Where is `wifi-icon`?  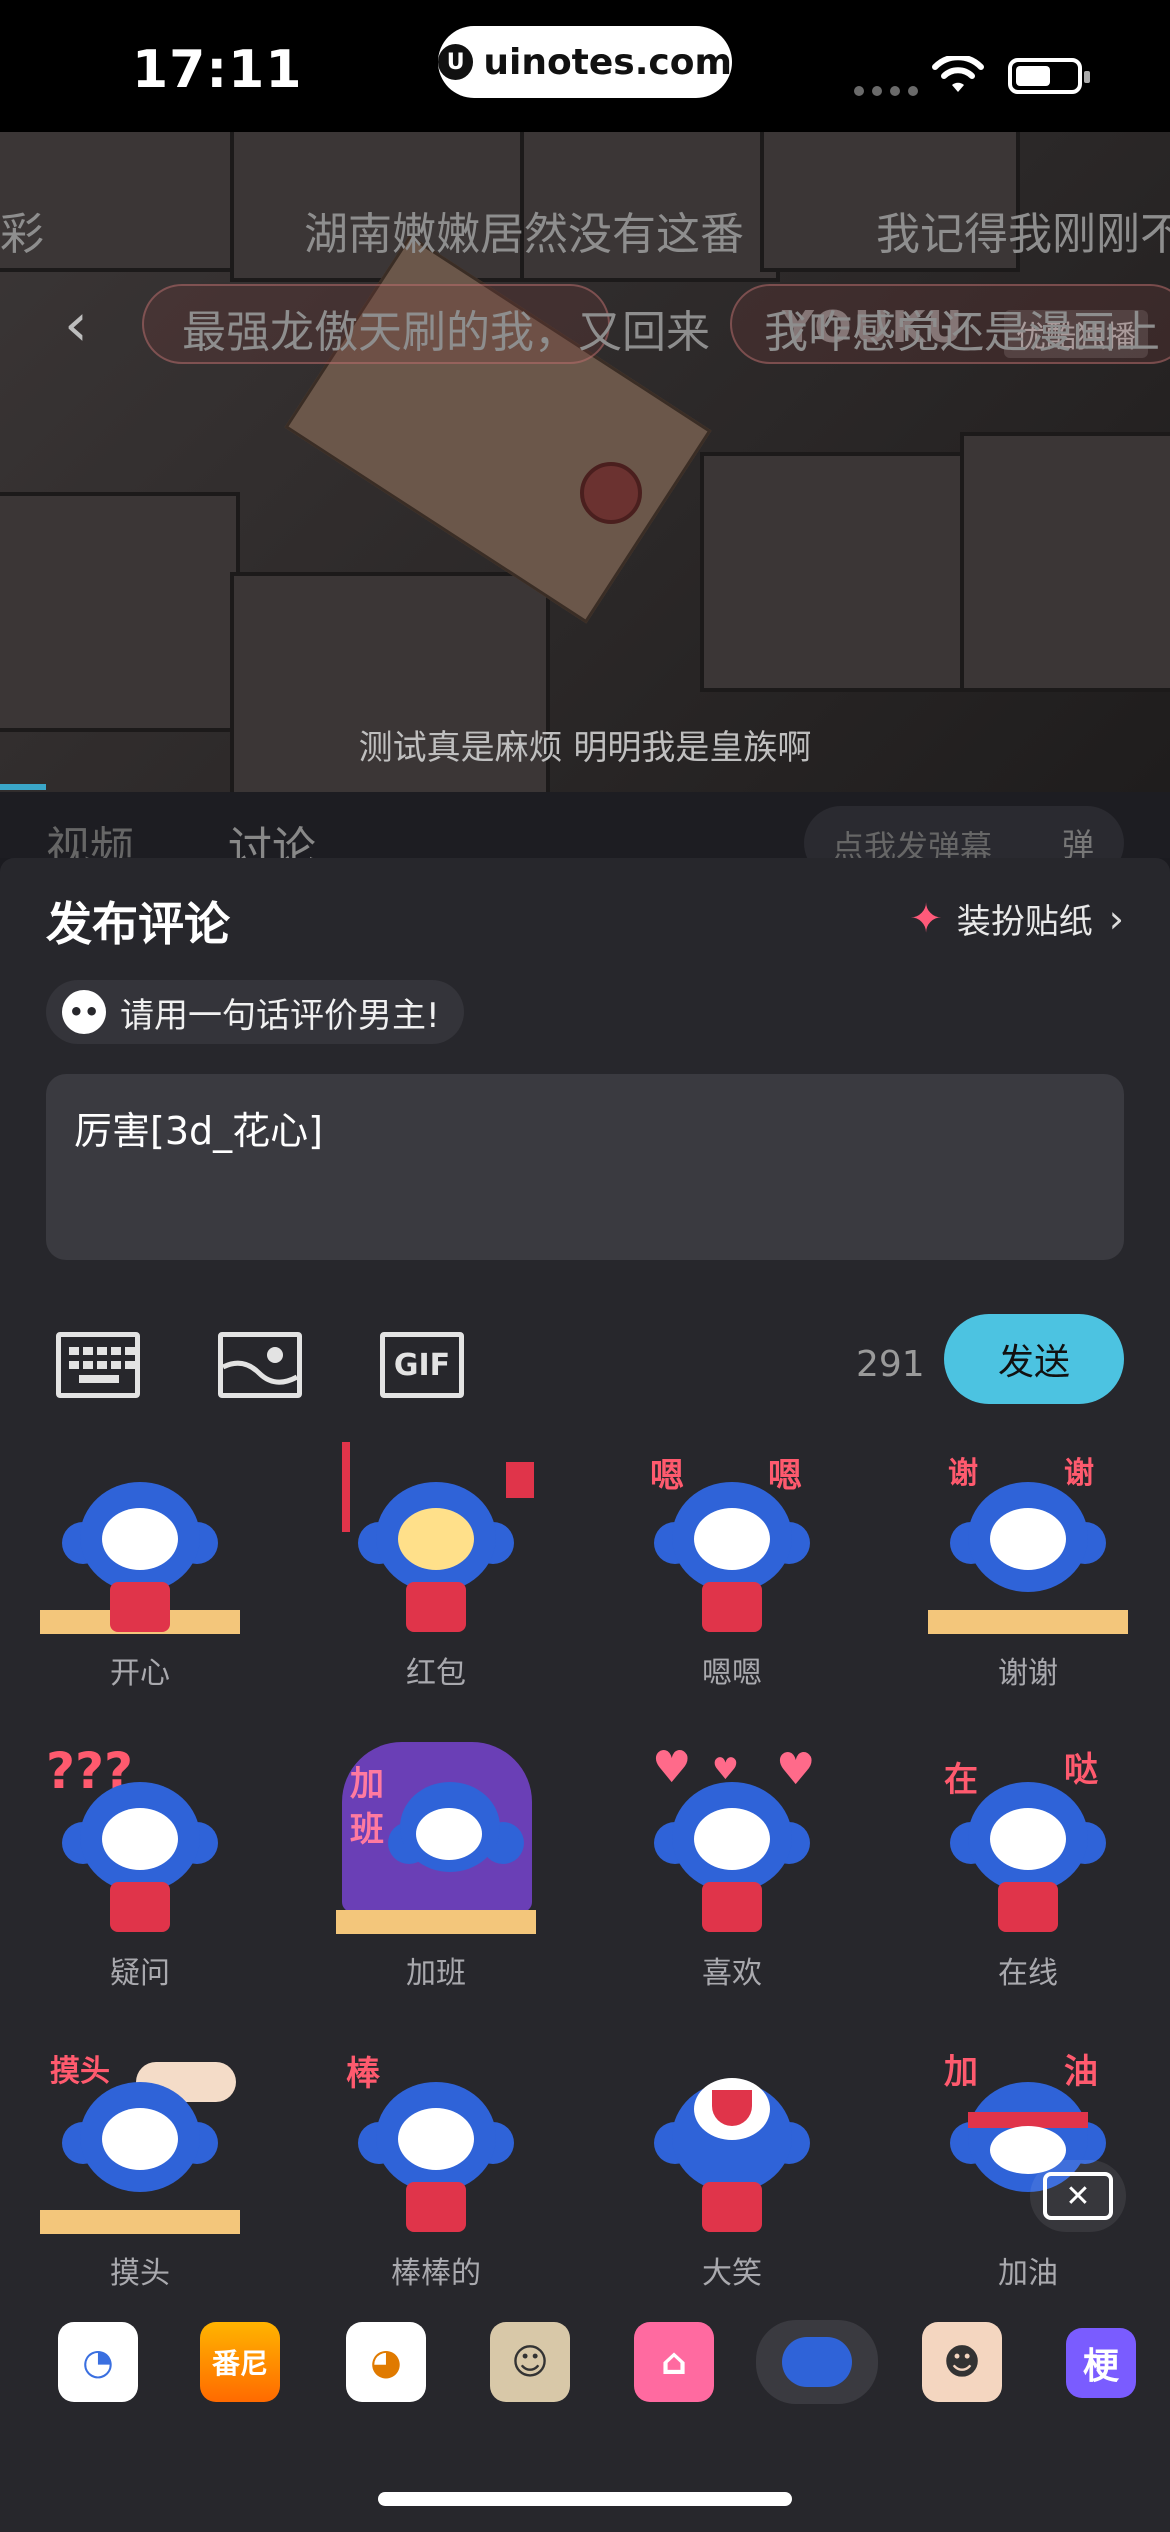 wifi-icon is located at coordinates (958, 74).